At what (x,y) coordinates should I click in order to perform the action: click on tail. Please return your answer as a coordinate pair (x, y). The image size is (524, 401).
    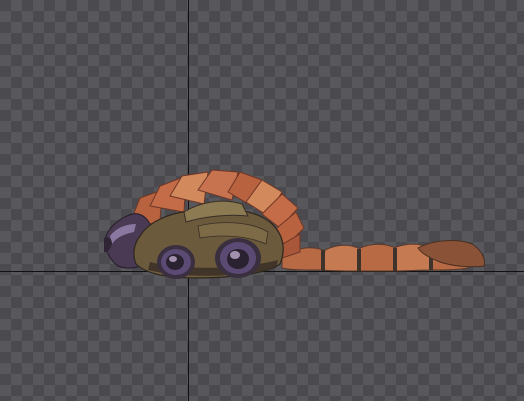
    Looking at the image, I should click on (383, 256).